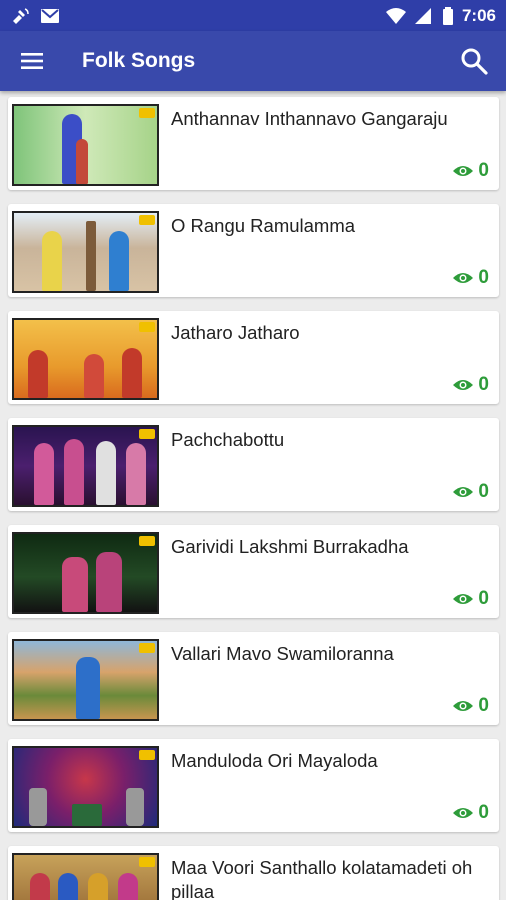  Describe the element at coordinates (253, 61) in the screenshot. I see `app-bar: Folk Songs` at that location.